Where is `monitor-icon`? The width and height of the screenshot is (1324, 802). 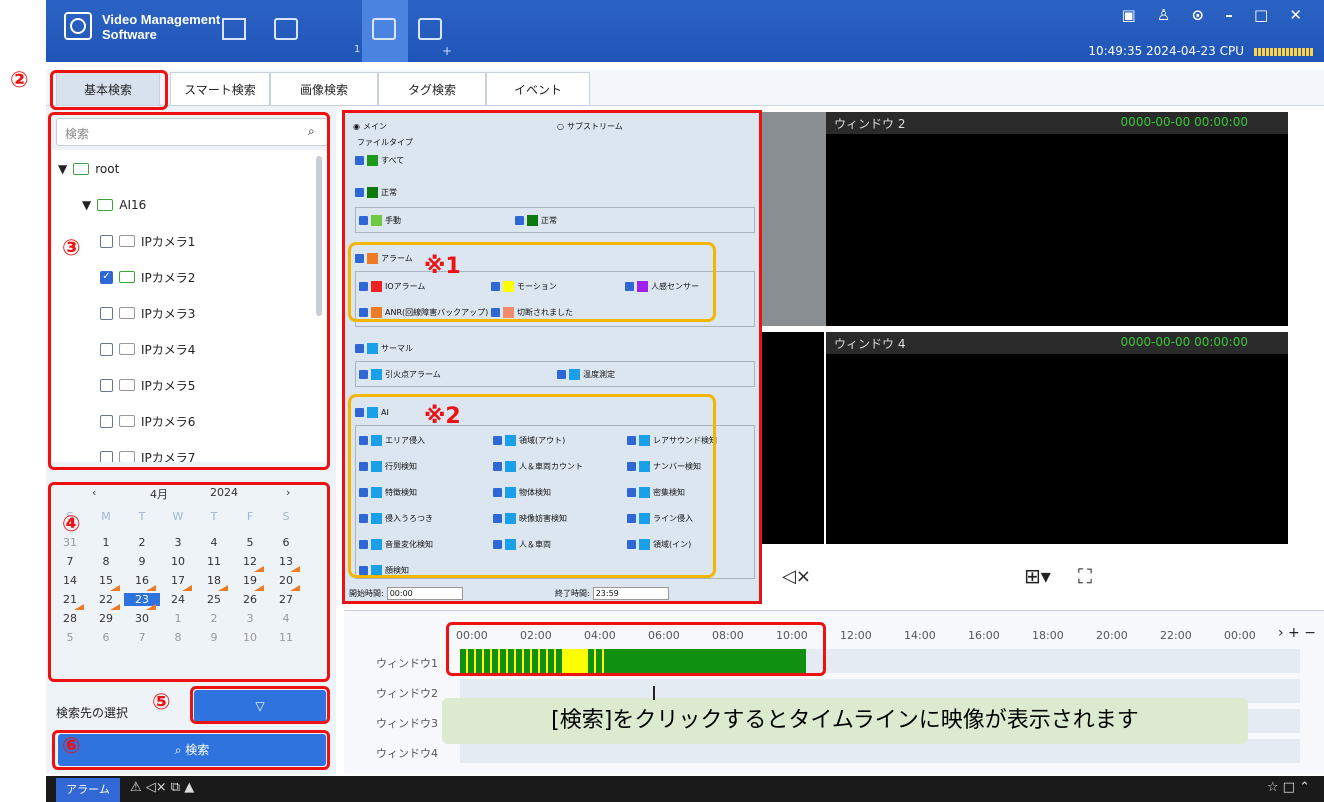 monitor-icon is located at coordinates (286, 29).